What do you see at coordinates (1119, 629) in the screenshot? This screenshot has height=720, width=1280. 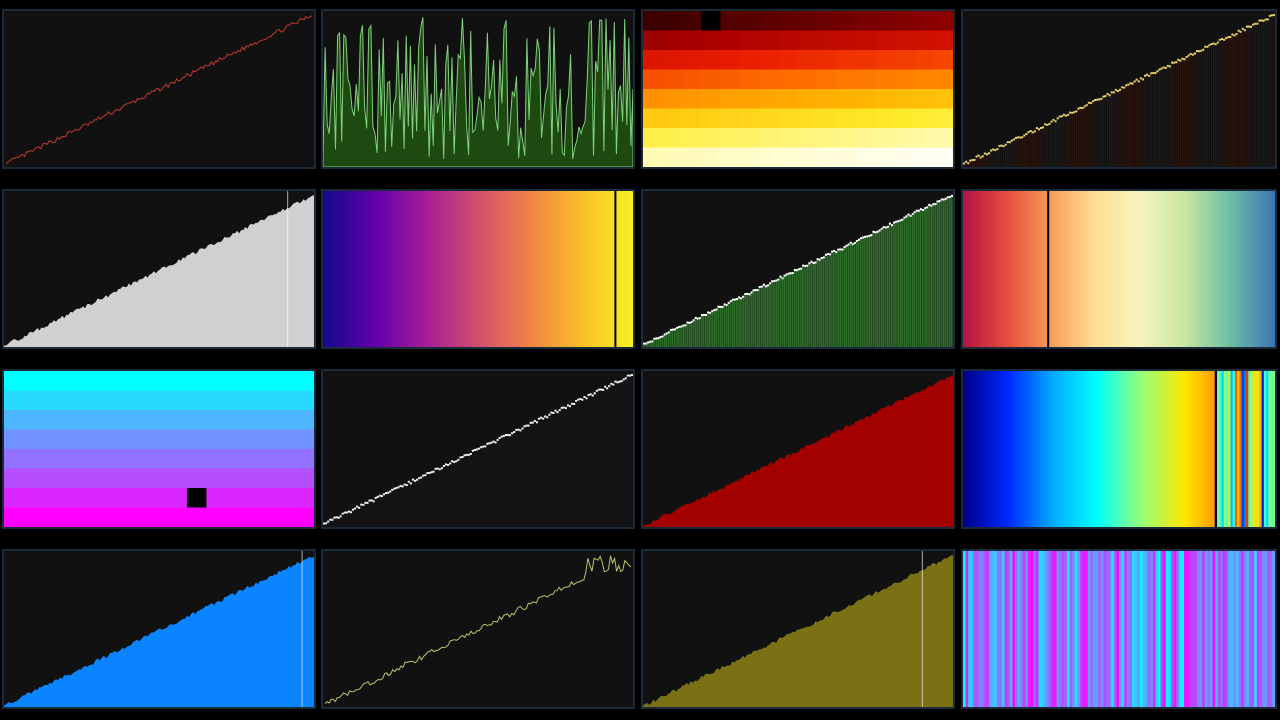 I see `panel-cool-stripes` at bounding box center [1119, 629].